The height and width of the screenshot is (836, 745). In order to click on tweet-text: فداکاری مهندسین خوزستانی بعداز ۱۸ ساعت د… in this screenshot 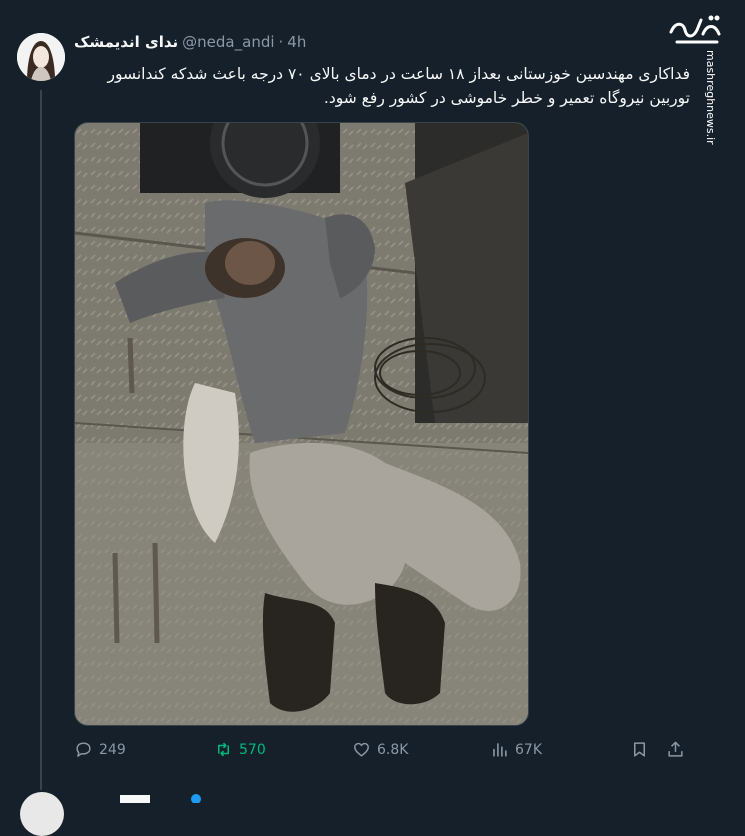, I will do `click(398, 86)`.